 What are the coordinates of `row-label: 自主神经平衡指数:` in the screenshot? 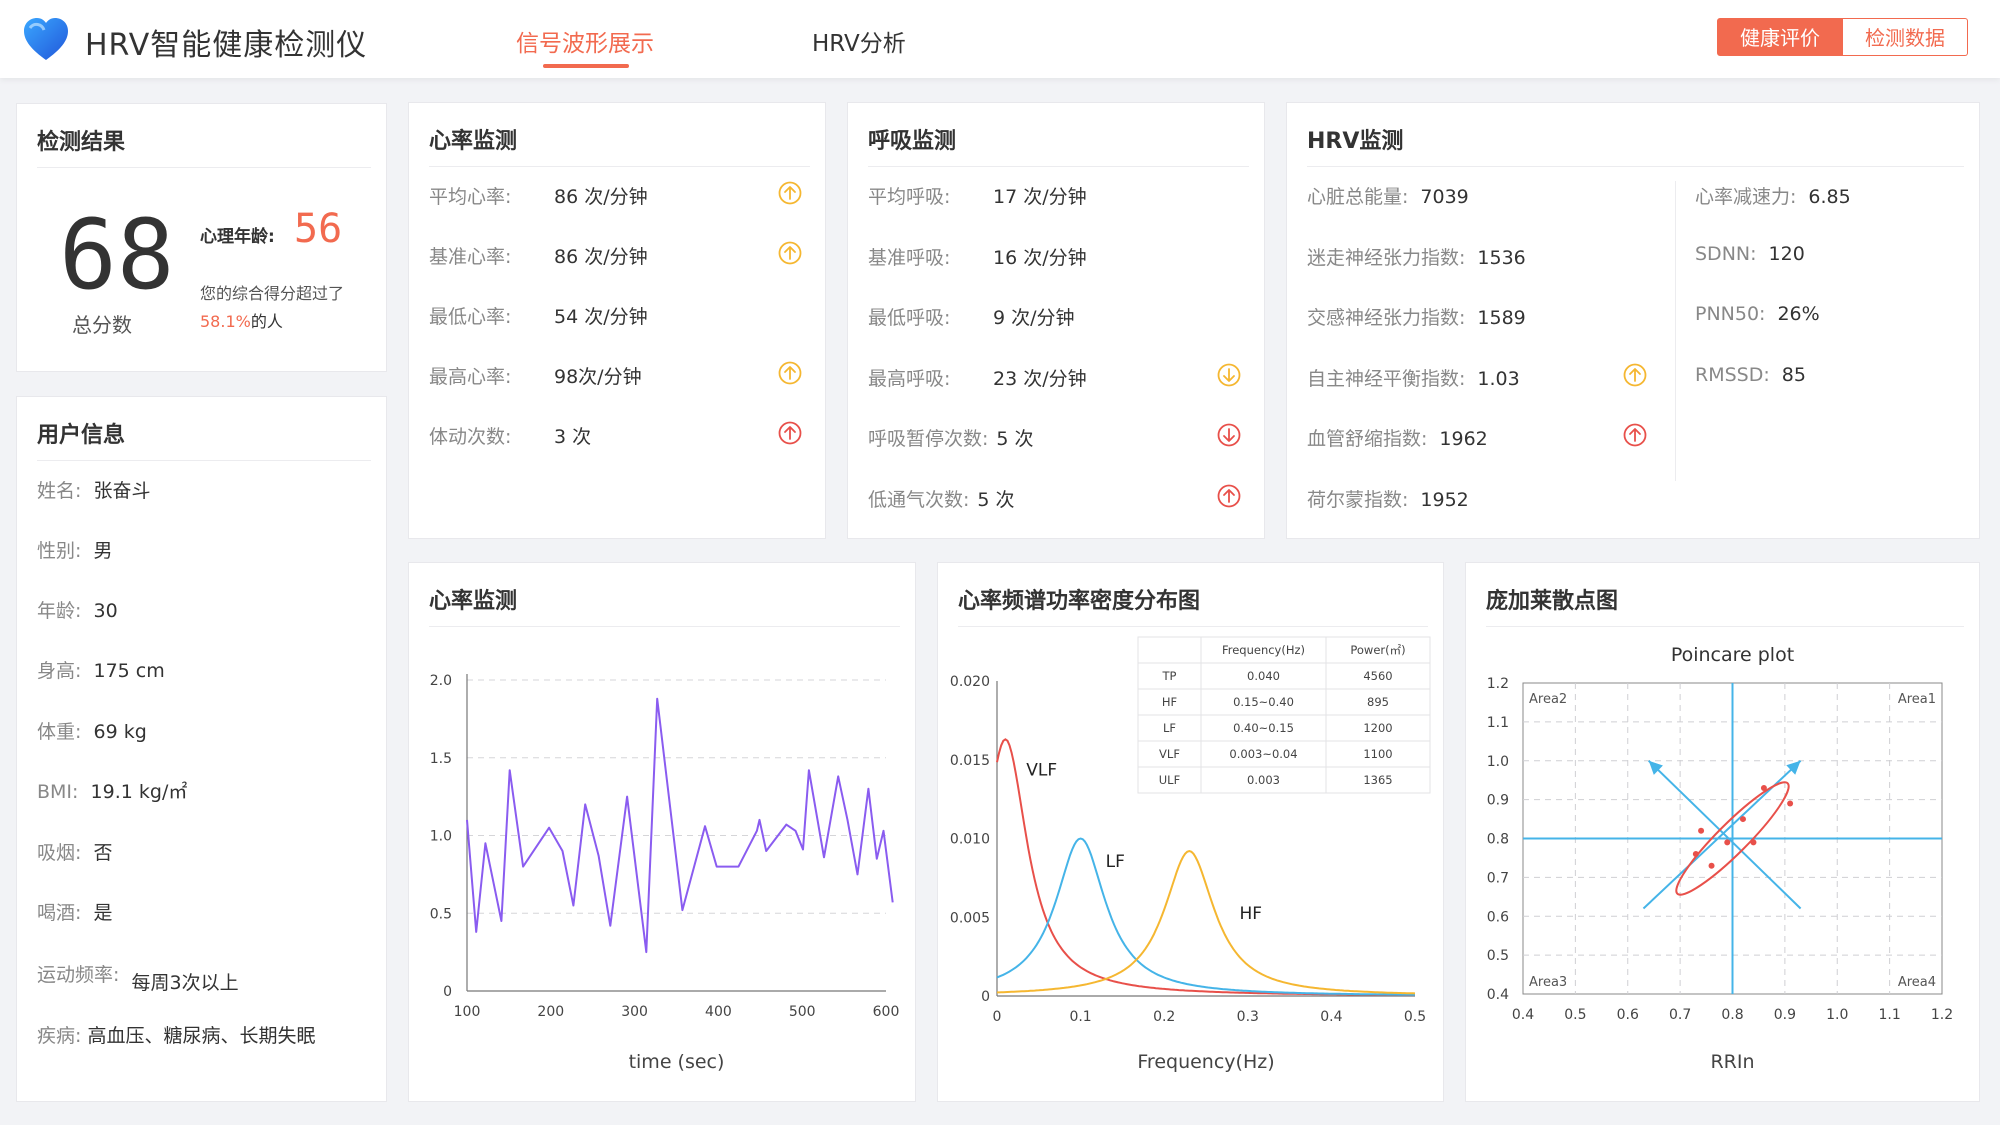 It's located at (1386, 378).